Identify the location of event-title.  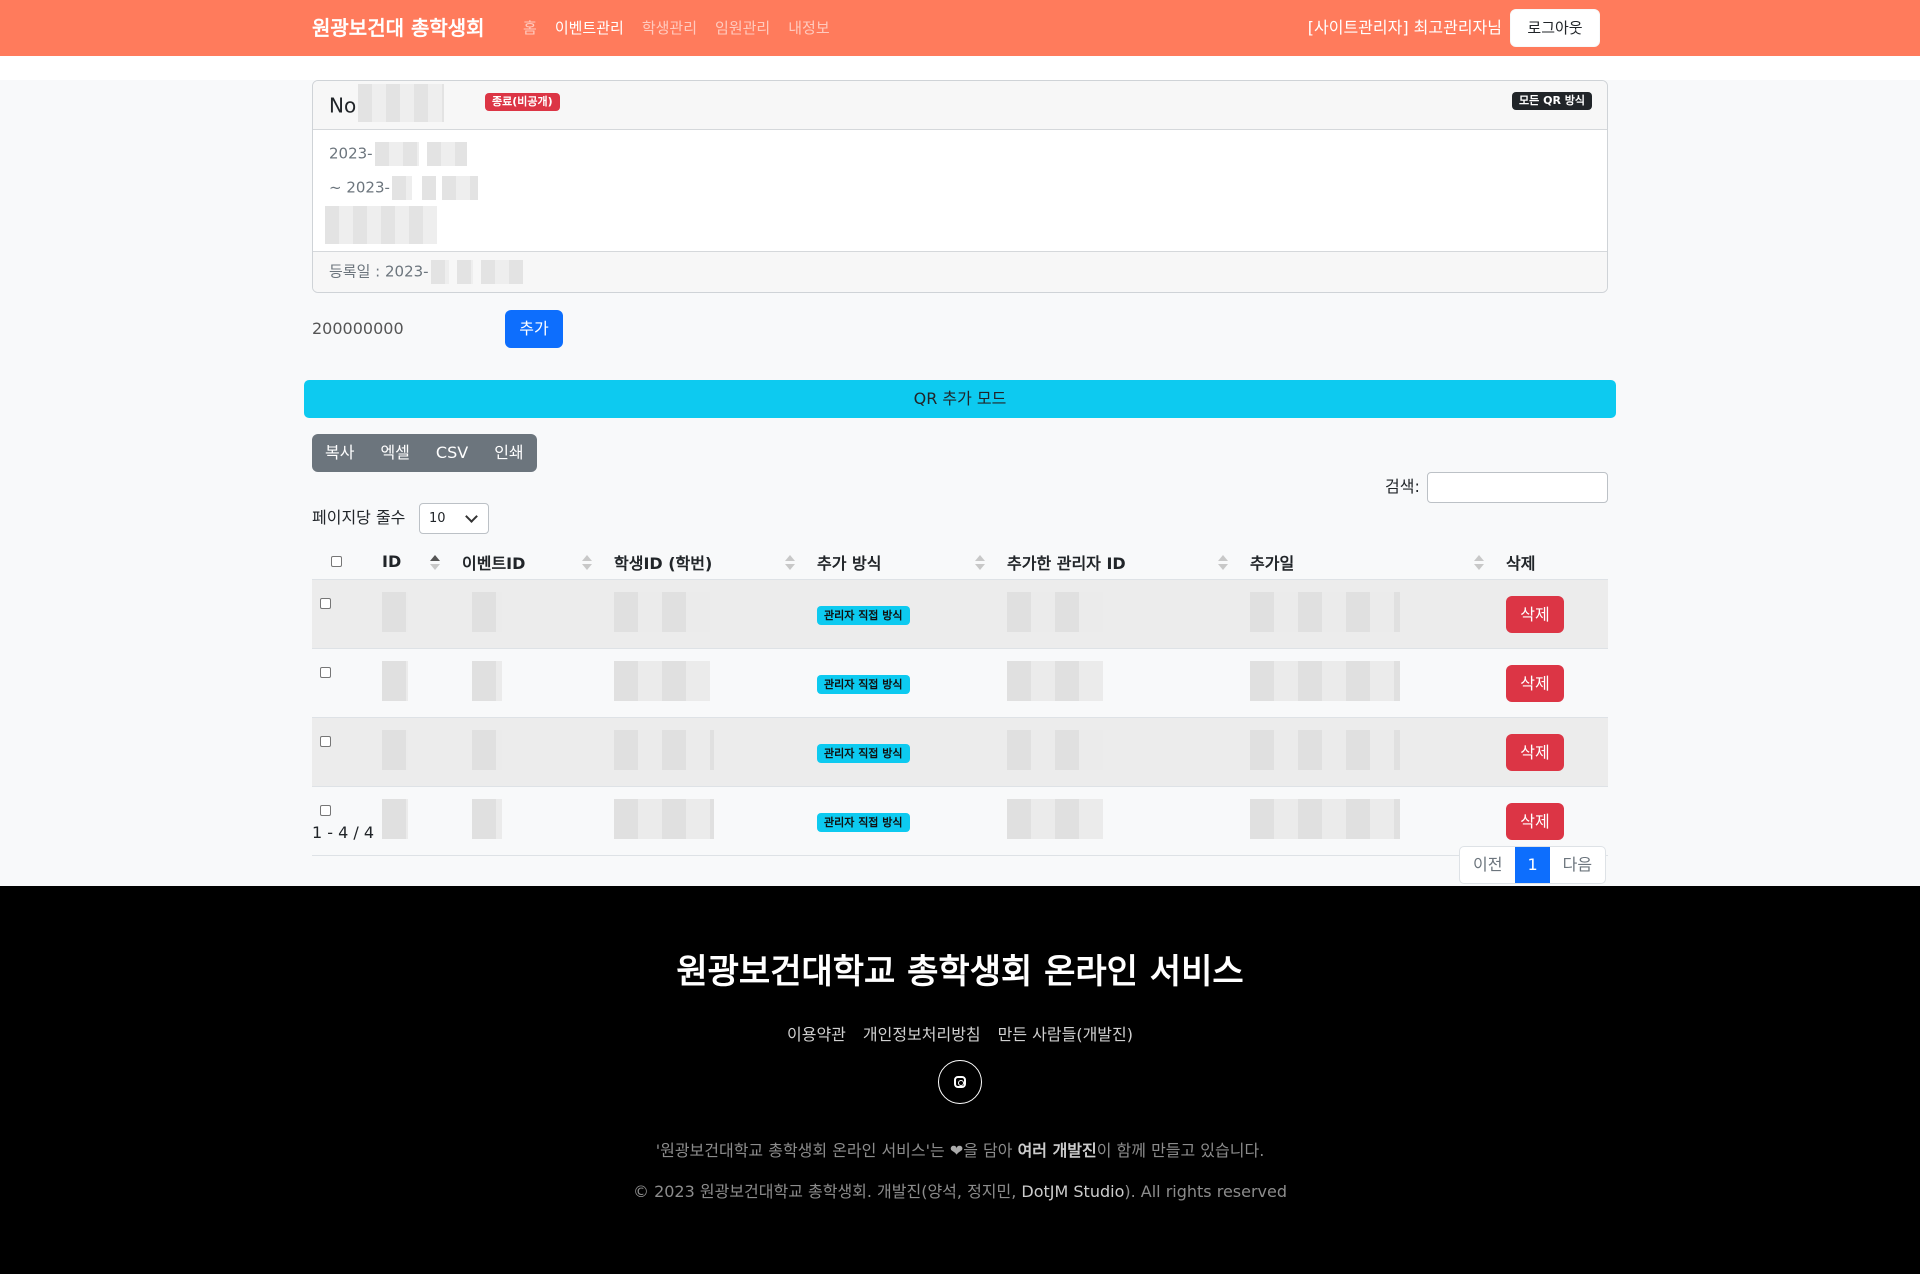
(381, 225).